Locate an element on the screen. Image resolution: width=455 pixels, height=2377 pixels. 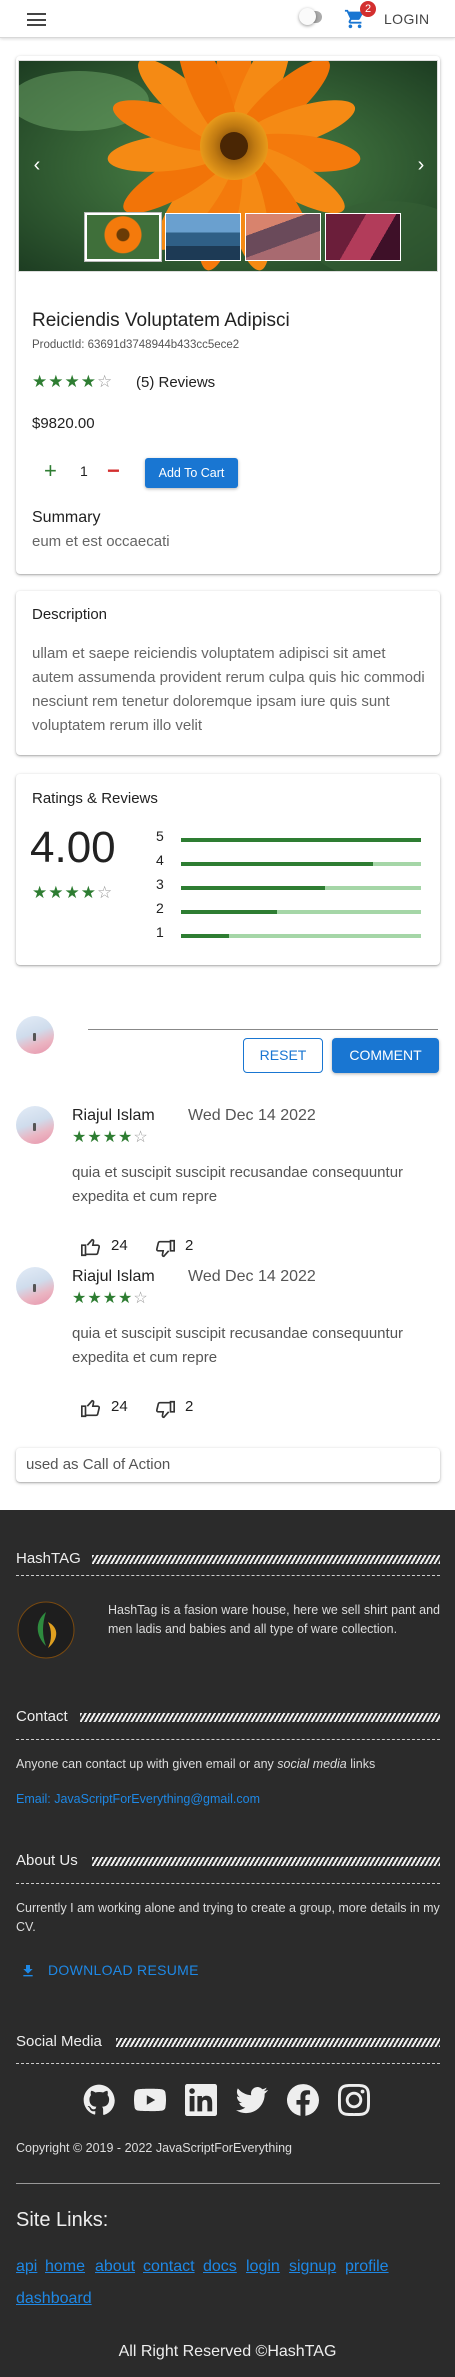
reviewer-name: Riajul Islam is located at coordinates (113, 1276).